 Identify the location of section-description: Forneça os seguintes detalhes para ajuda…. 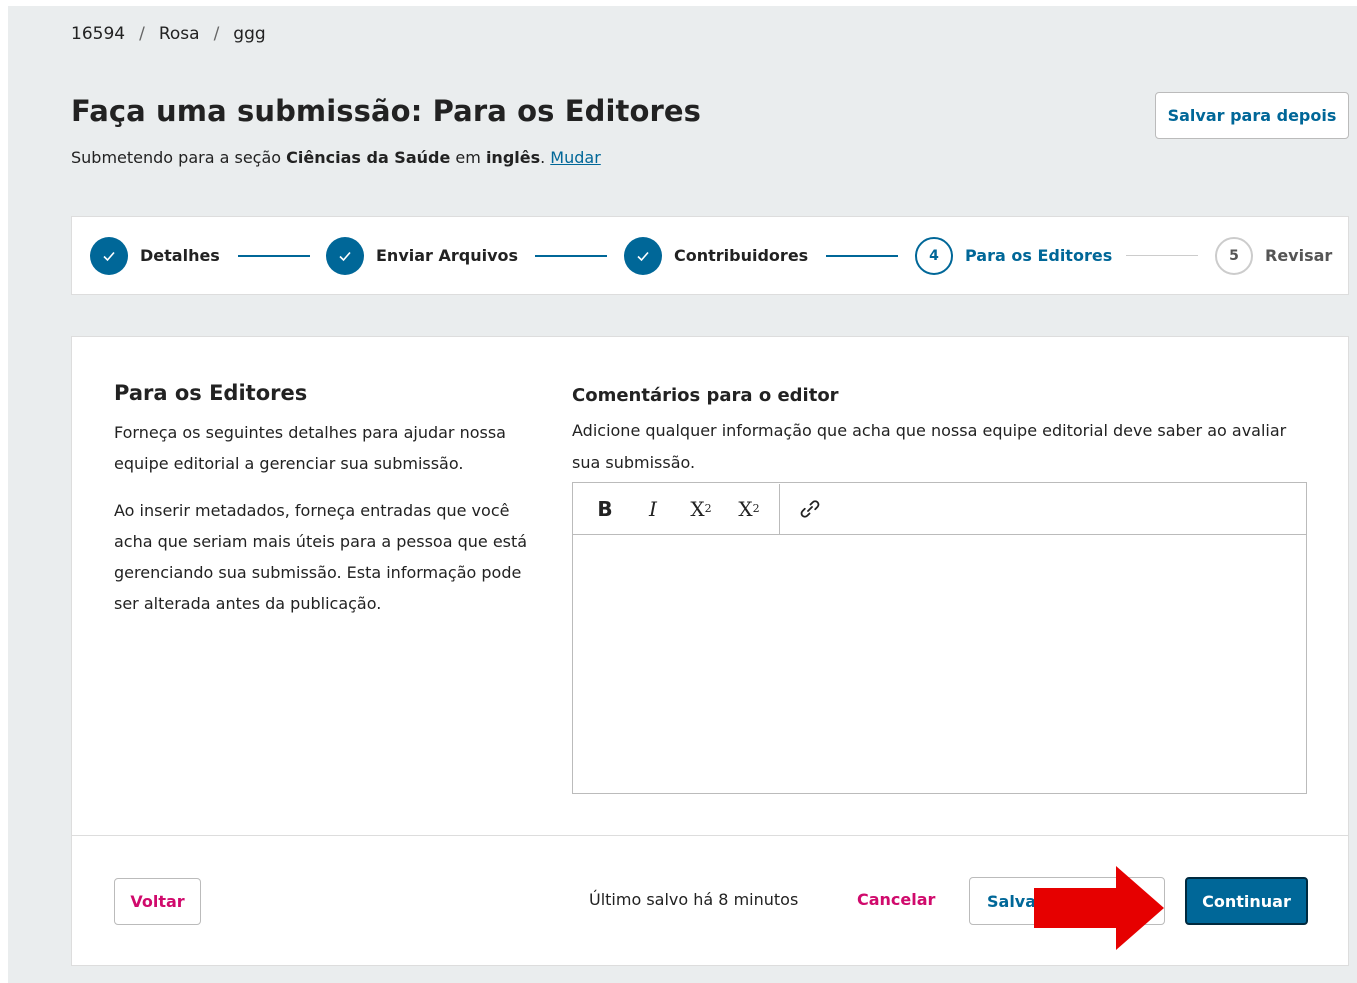
(310, 448).